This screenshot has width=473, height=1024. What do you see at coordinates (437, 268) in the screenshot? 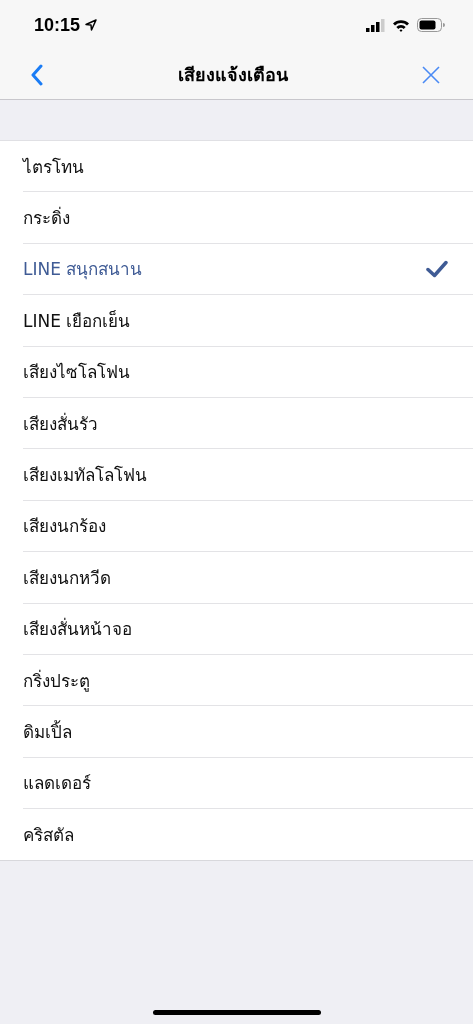
I see `checkmark-icon` at bounding box center [437, 268].